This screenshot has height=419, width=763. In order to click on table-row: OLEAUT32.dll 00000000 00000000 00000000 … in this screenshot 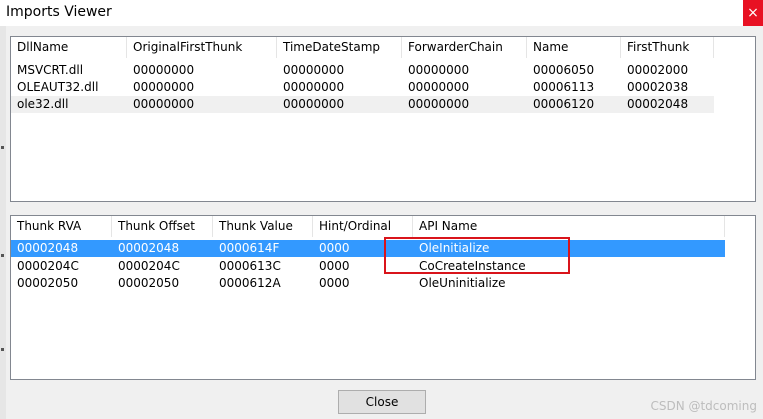, I will do `click(383, 87)`.